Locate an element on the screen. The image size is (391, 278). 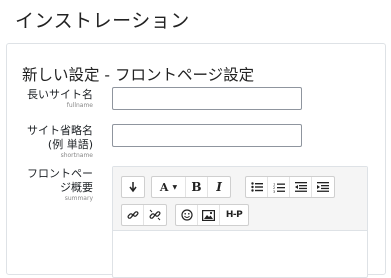
shortname-input is located at coordinates (207, 135).